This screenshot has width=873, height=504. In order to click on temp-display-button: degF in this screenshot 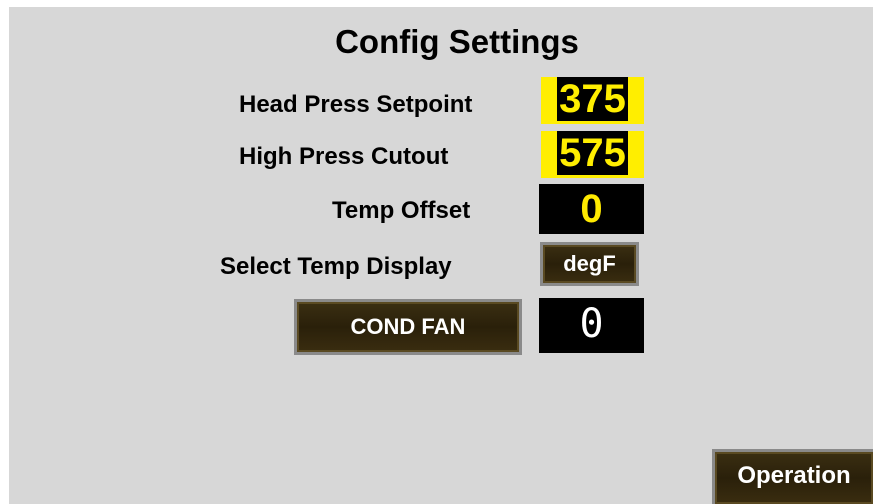, I will do `click(589, 264)`.